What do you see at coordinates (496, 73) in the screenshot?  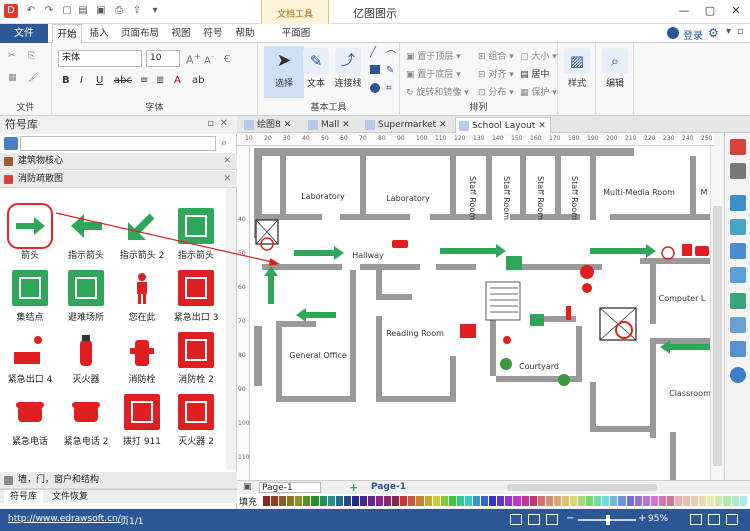 I see `align-button: ⊟ 对齐 ▾` at bounding box center [496, 73].